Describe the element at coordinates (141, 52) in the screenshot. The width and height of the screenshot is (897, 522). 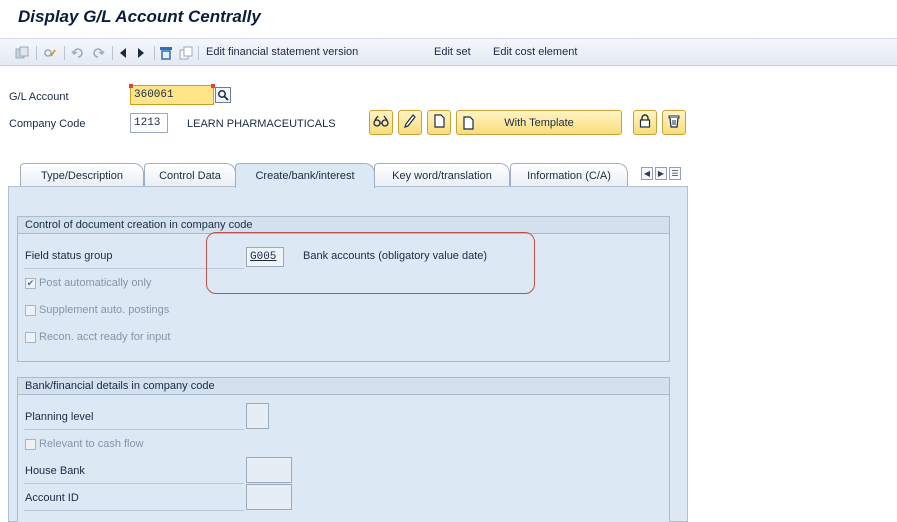
I see `next-icon` at that location.